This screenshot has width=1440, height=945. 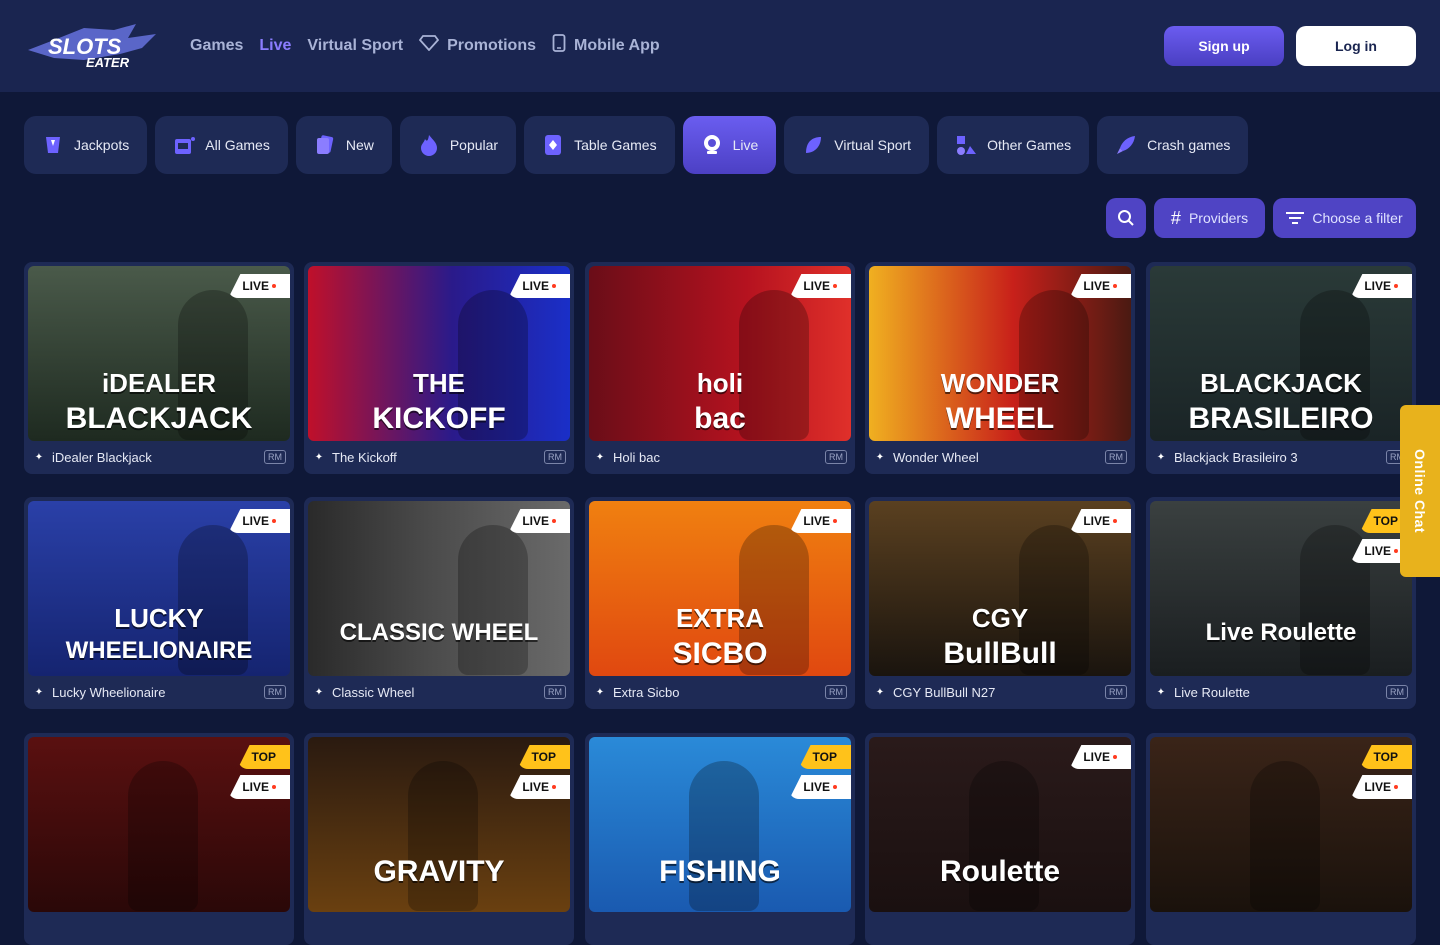 I want to click on game-card: CLASSIC WHEEL LIVE ✦ Classic Wheel RM, so click(x=439, y=603).